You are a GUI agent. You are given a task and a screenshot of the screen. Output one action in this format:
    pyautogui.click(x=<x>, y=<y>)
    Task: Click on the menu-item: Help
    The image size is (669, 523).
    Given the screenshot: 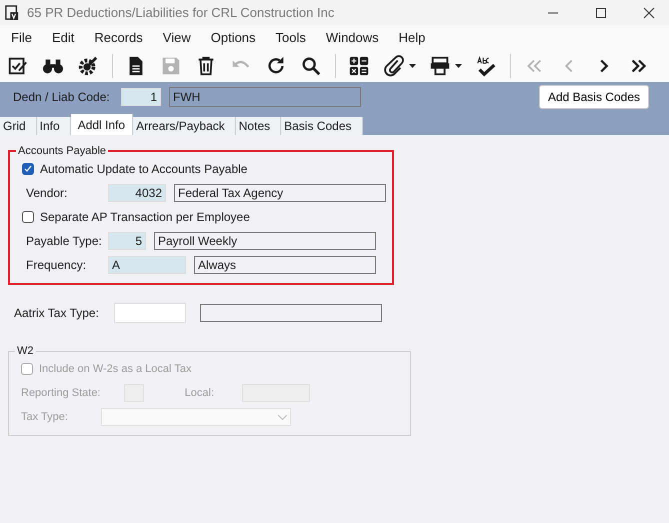 What is the action you would take?
    pyautogui.click(x=412, y=37)
    